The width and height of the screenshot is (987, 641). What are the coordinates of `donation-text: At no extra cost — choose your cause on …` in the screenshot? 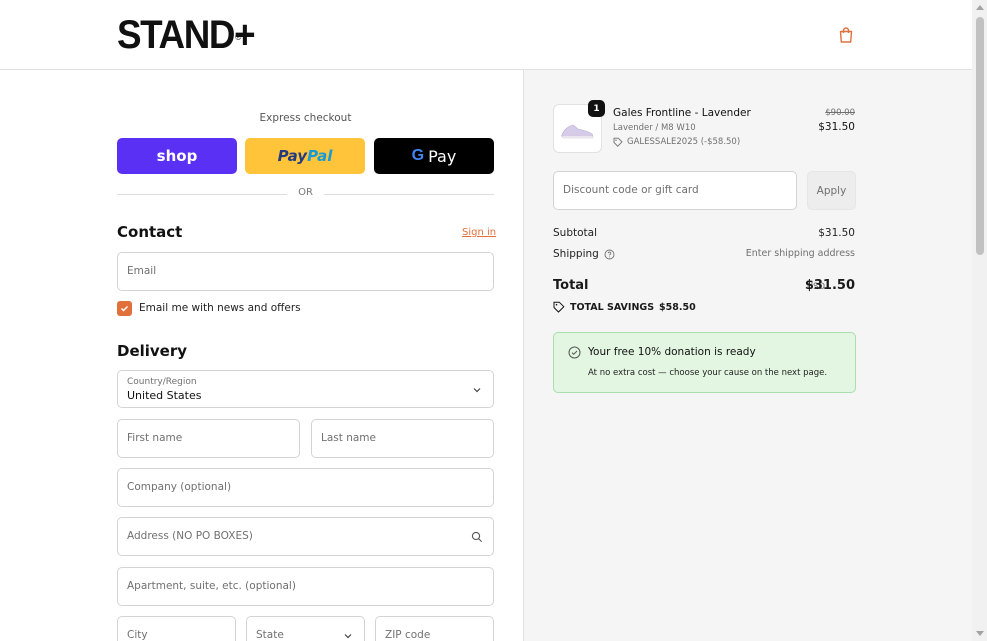 It's located at (708, 373).